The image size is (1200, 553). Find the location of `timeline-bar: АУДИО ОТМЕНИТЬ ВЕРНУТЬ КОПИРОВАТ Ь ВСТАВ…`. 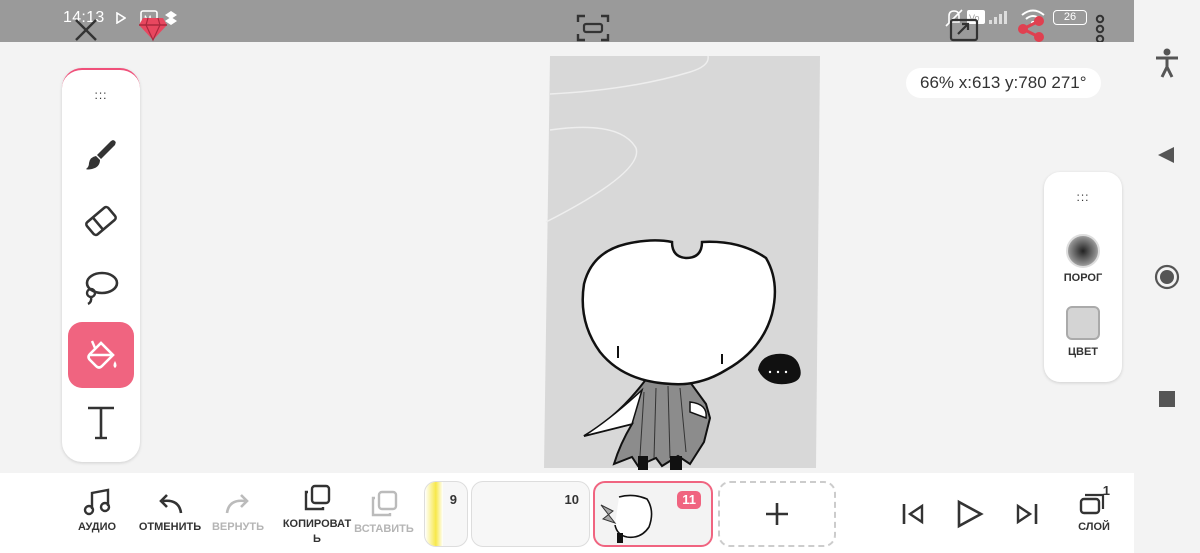

timeline-bar: АУДИО ОТМЕНИТЬ ВЕРНУТЬ КОПИРОВАТ Ь ВСТАВ… is located at coordinates (567, 513).